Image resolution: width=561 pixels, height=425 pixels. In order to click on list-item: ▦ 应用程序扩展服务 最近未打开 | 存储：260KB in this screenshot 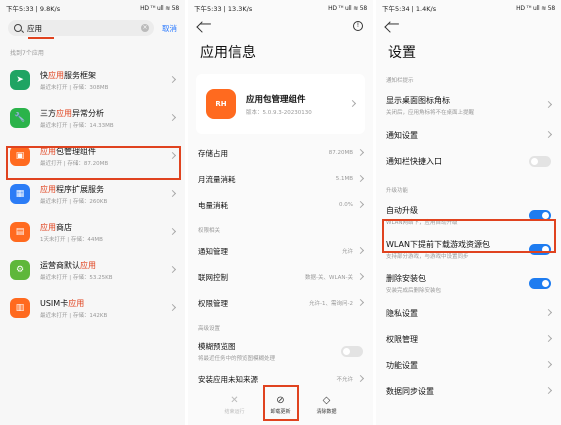, I will do `click(92, 194)`.